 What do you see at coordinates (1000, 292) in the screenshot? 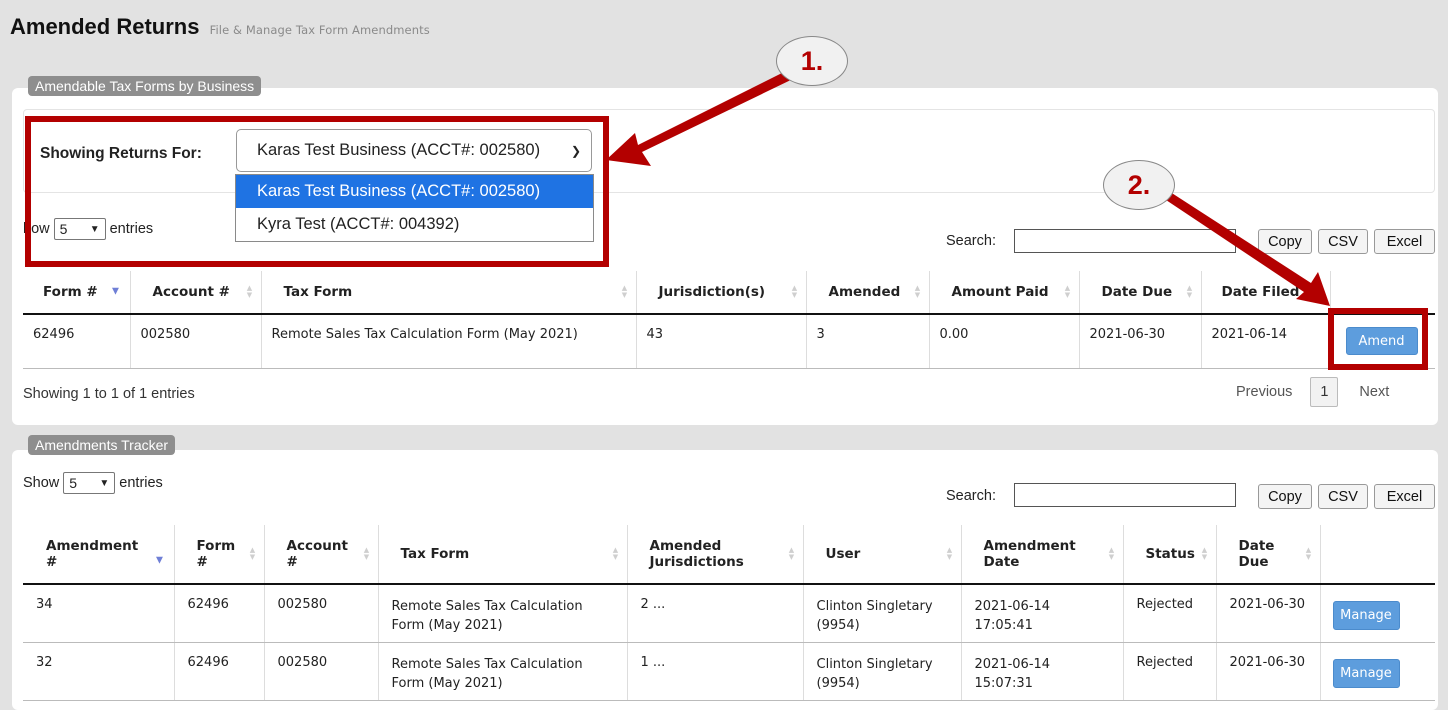
I see `col-label: Amount Paid` at bounding box center [1000, 292].